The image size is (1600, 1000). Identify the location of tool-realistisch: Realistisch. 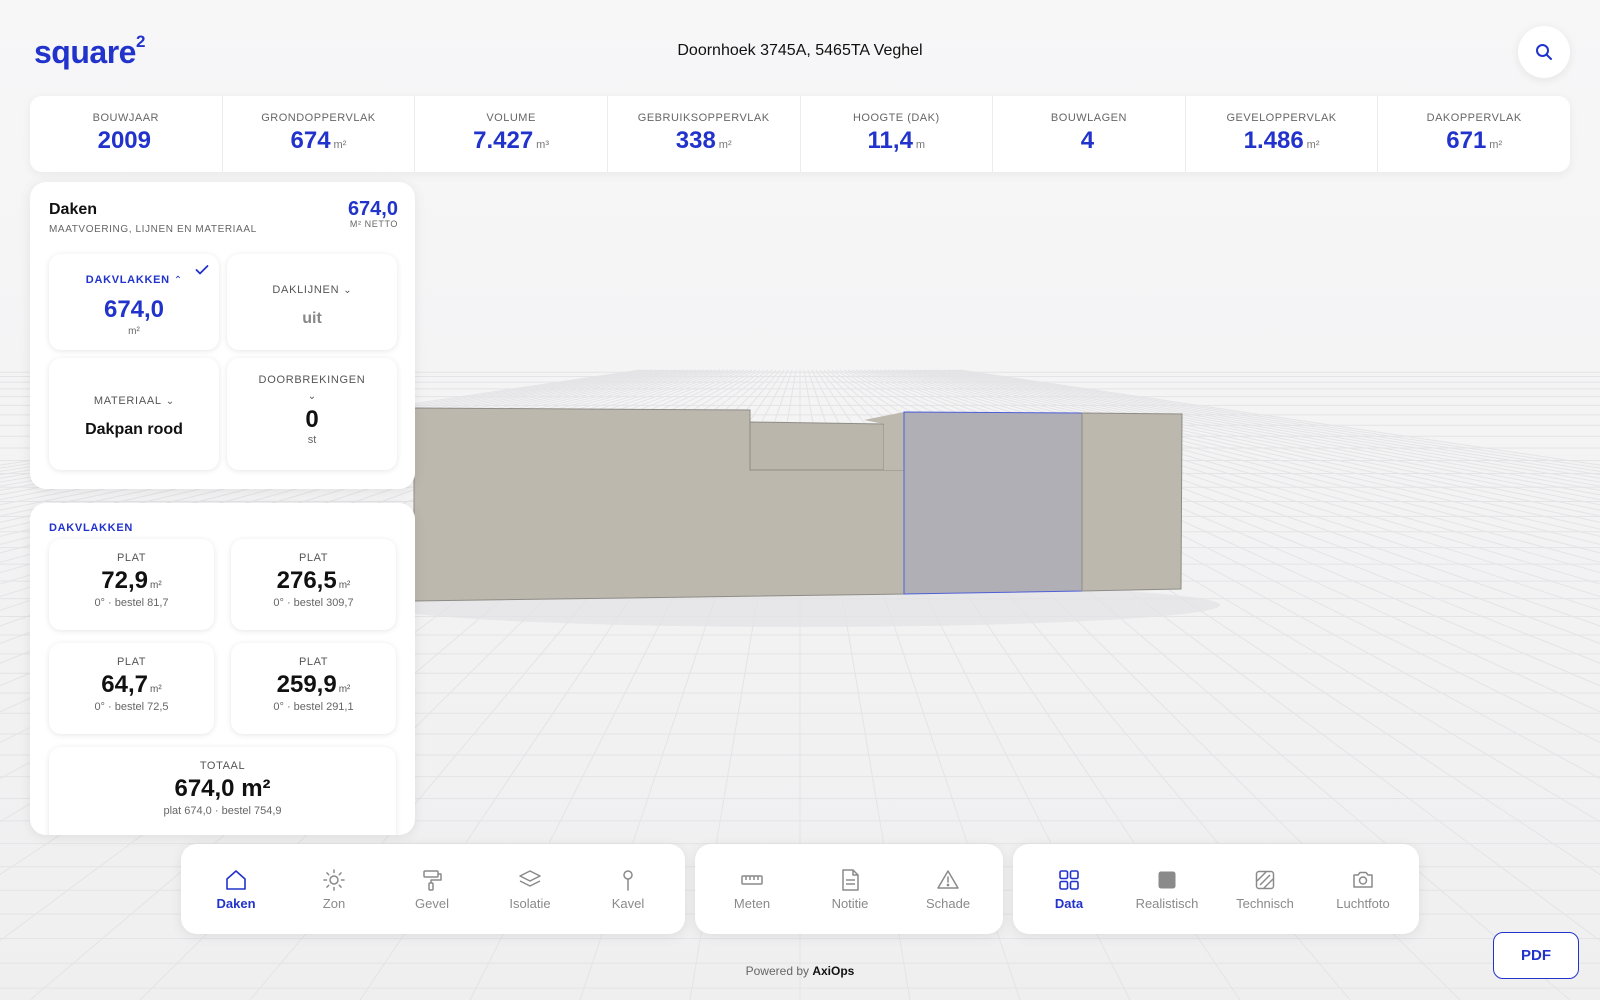
(1167, 889).